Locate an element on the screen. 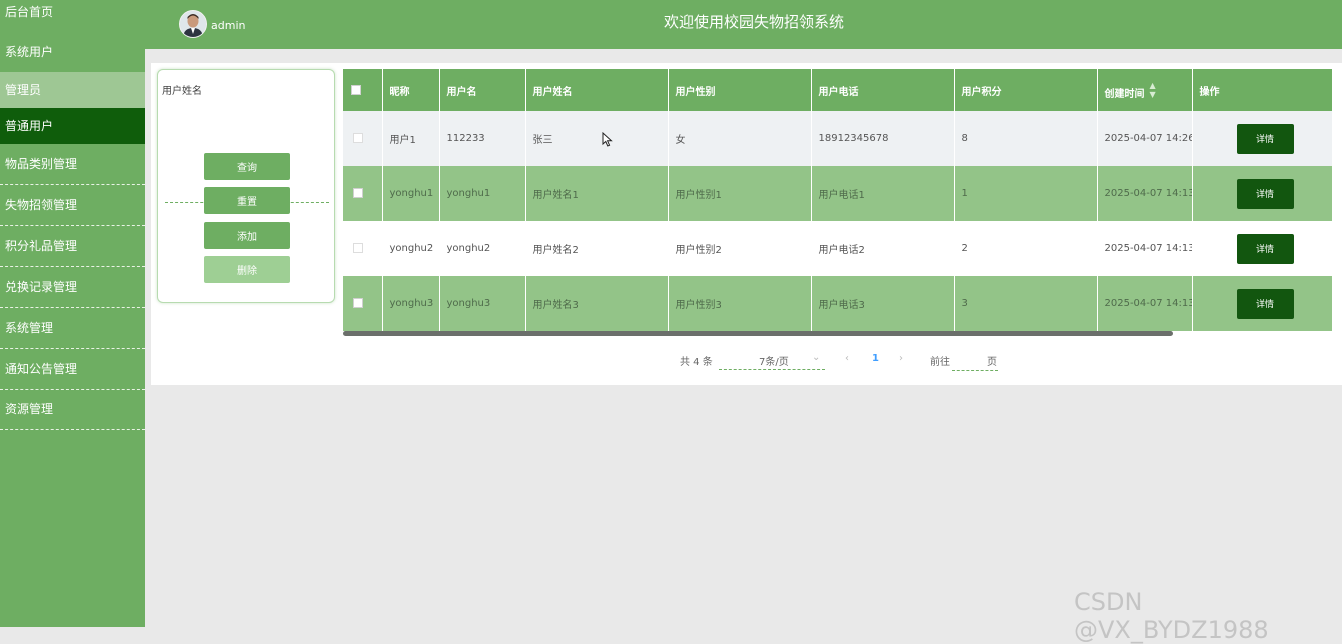  col-action: 操作 is located at coordinates (1262, 90).